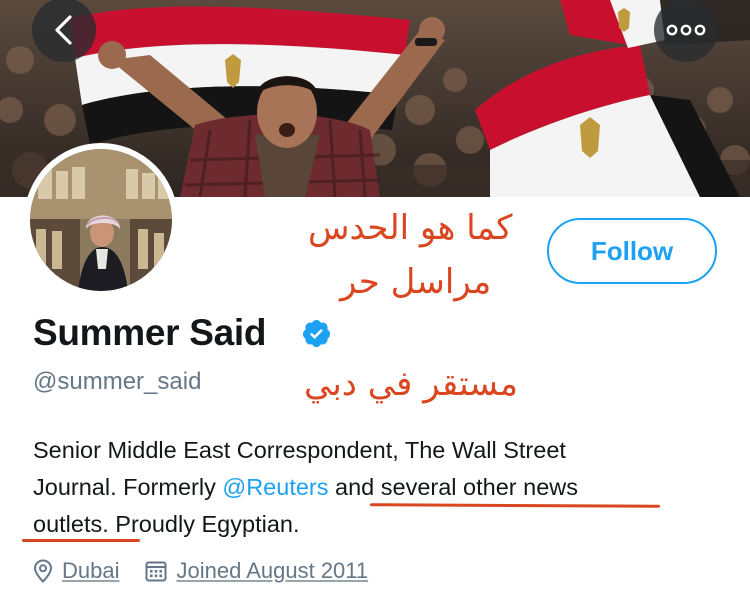 This screenshot has width=750, height=610. Describe the element at coordinates (316, 333) in the screenshot. I see `verified-badge-icon` at that location.